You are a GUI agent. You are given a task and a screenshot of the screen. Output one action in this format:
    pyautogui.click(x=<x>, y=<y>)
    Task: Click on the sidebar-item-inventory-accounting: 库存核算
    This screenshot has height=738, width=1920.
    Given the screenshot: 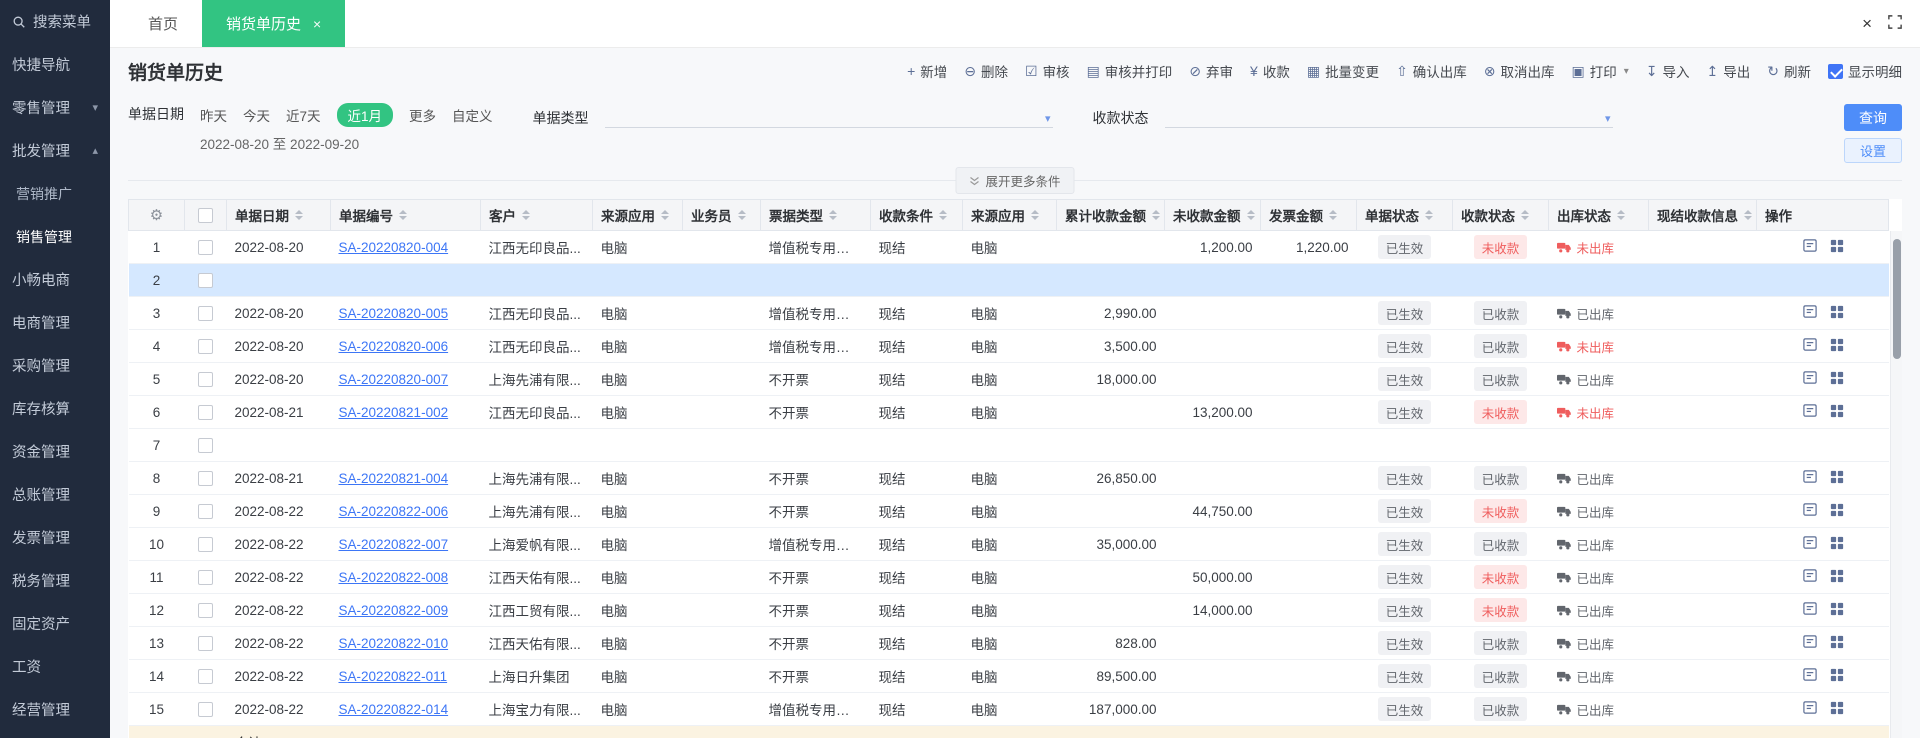 What is the action you would take?
    pyautogui.click(x=55, y=408)
    